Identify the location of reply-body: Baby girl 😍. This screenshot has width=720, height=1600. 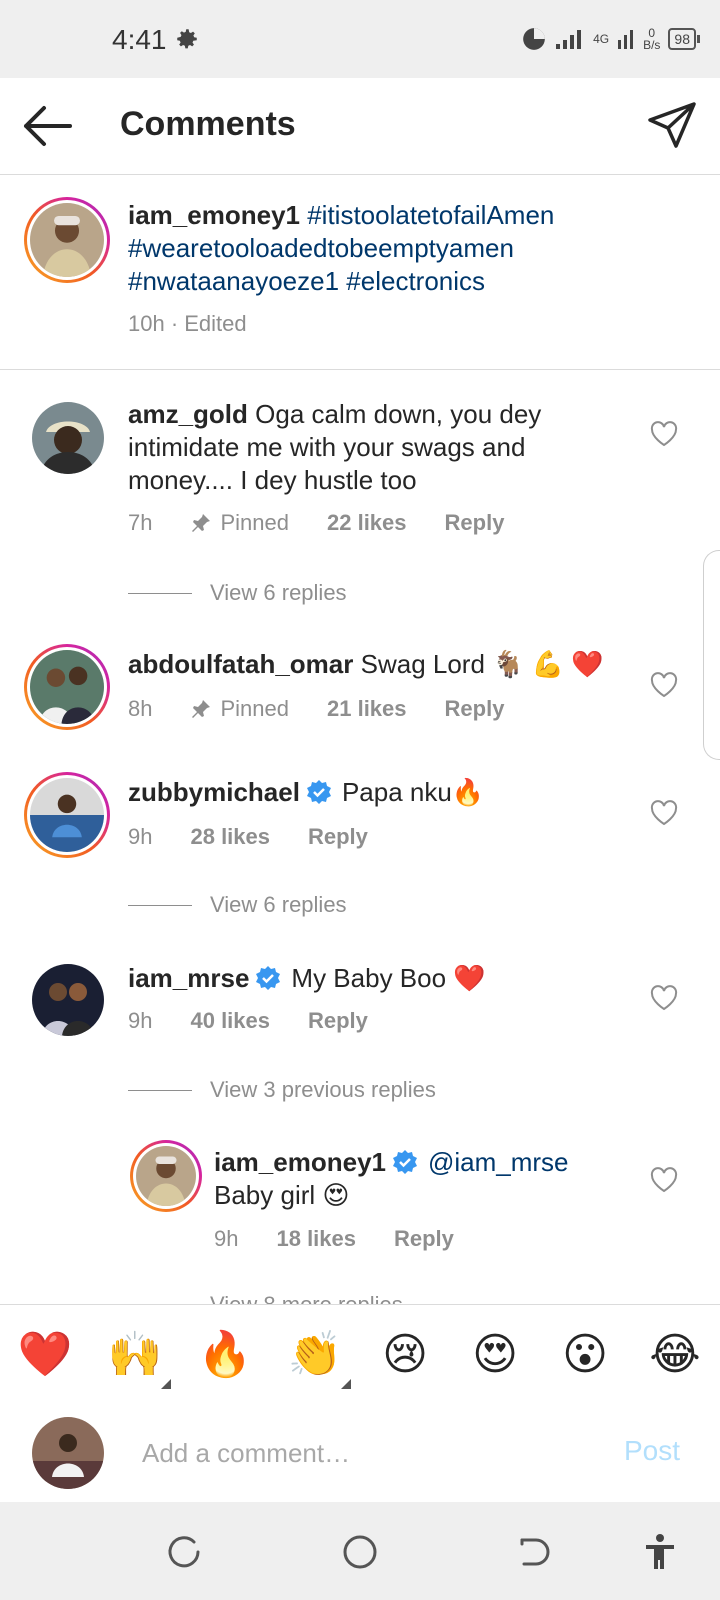
(282, 1195).